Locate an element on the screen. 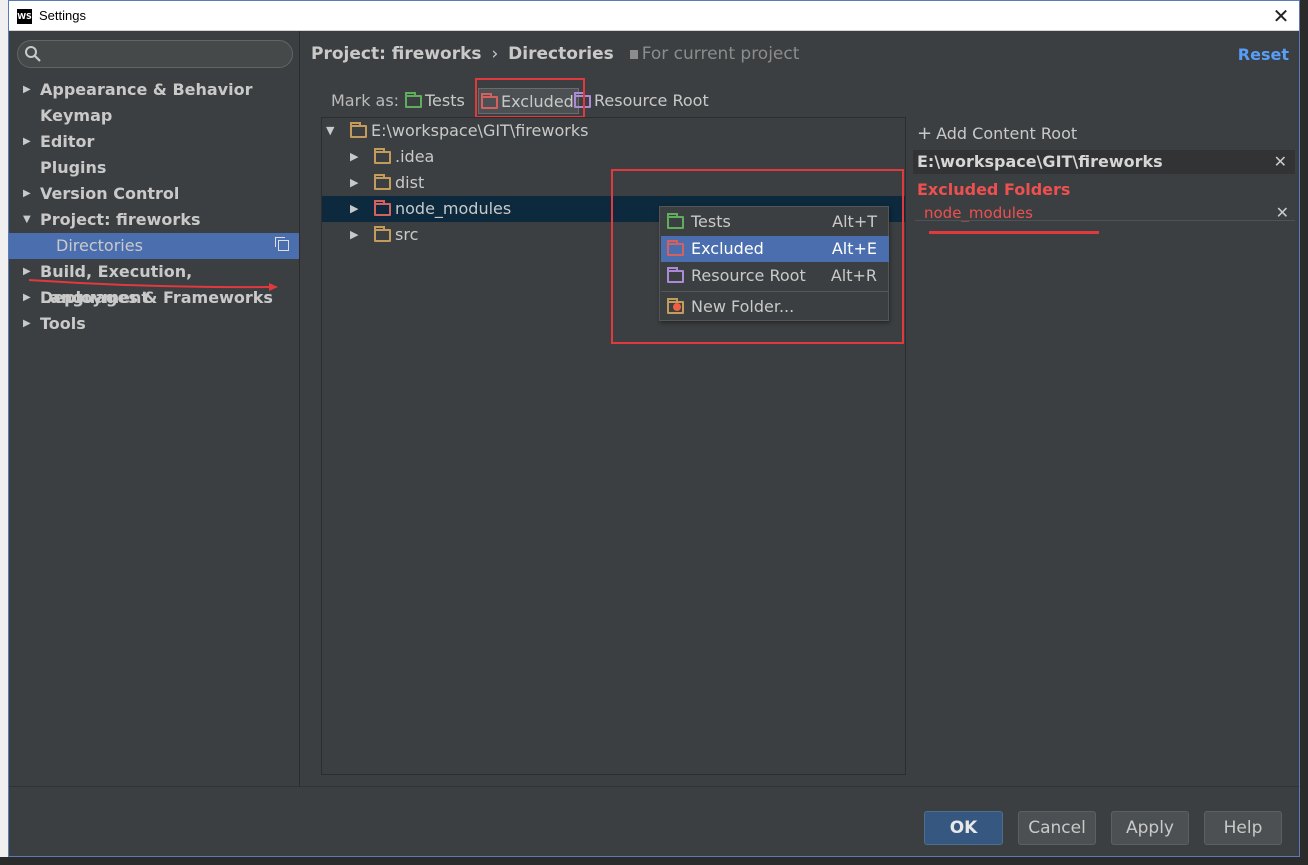  sidebar-item-plugins: Plugins is located at coordinates (154, 168).